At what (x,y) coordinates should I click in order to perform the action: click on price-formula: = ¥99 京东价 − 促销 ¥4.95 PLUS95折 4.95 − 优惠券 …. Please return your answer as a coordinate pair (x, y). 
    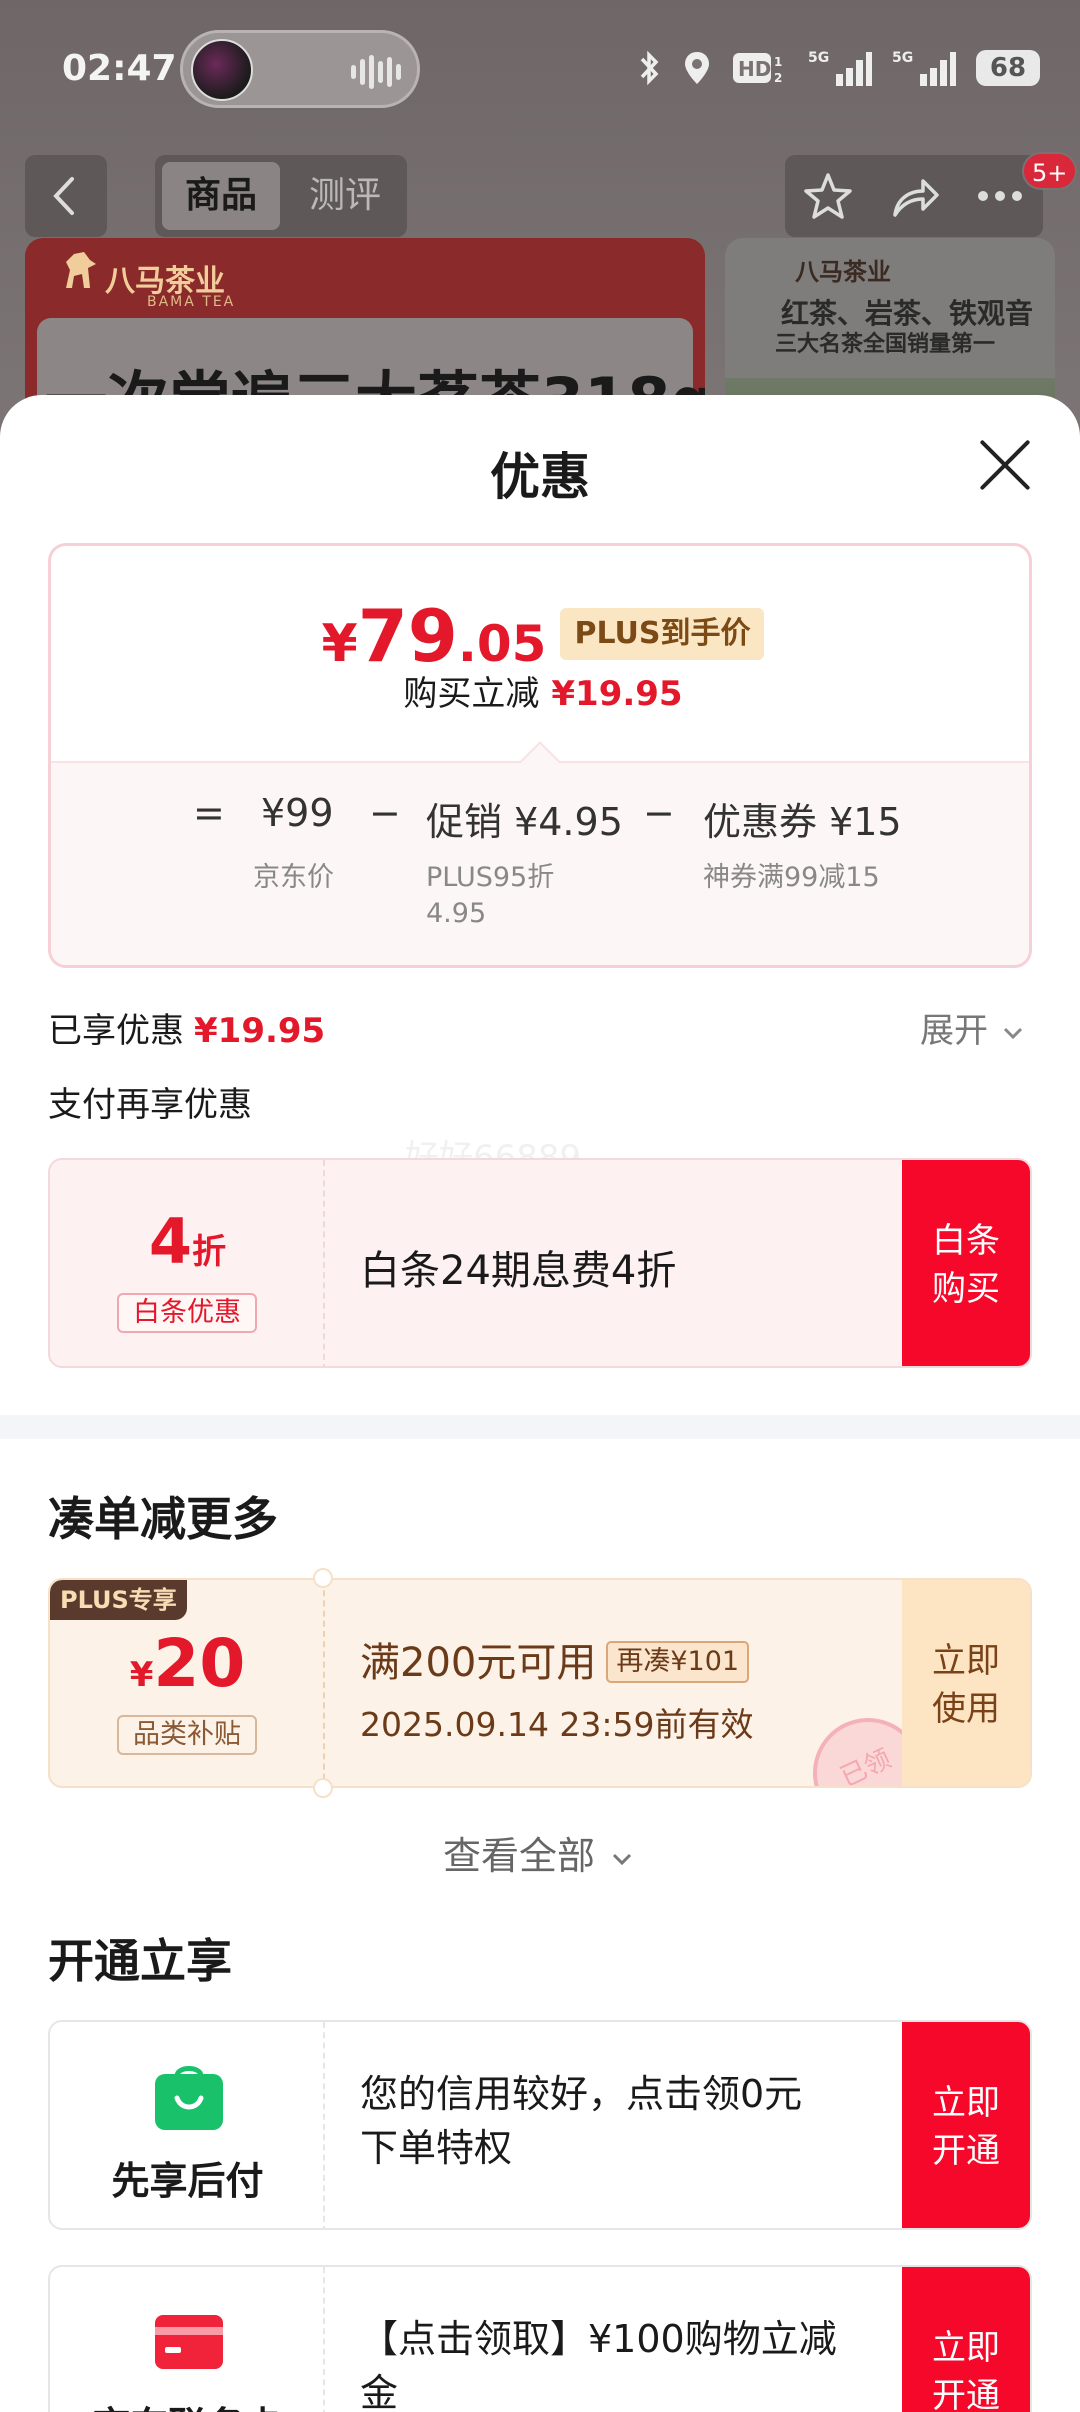
    Looking at the image, I should click on (540, 853).